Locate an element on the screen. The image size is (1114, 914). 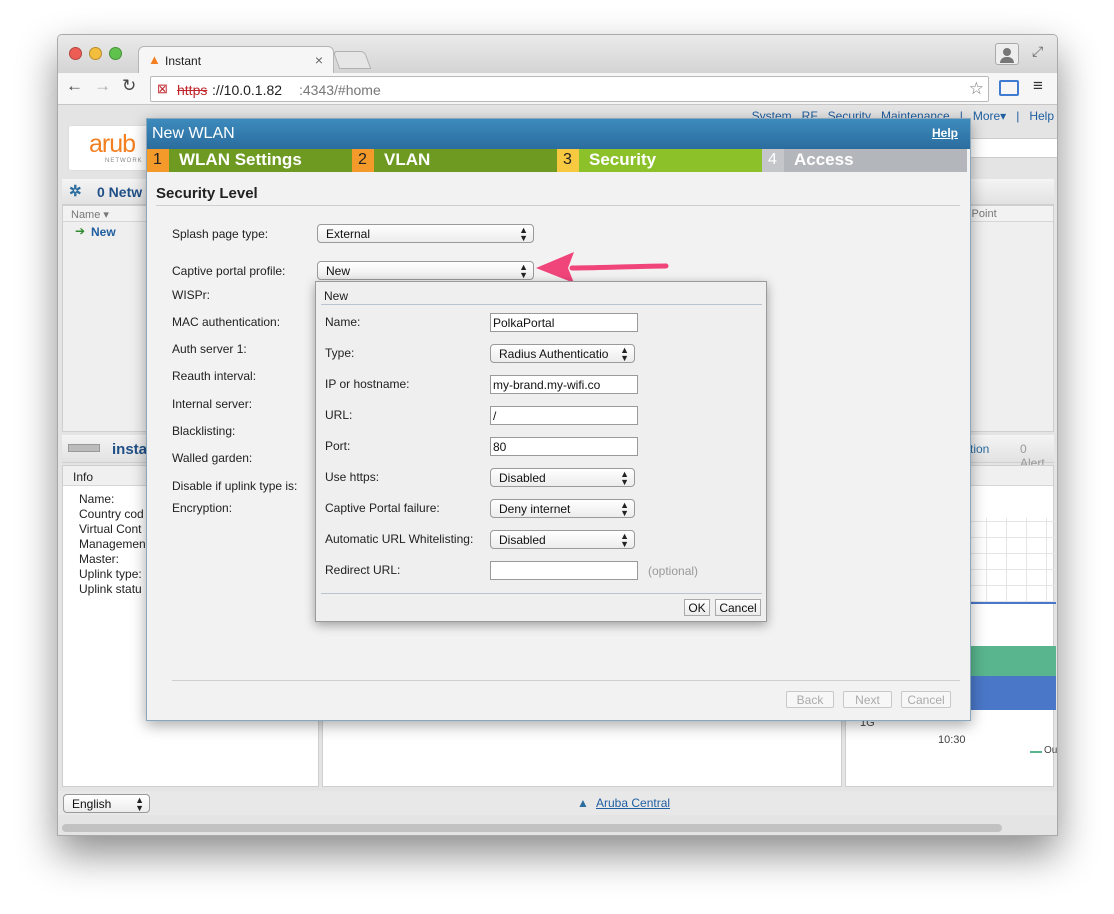
use-https-label: Use https: is located at coordinates (352, 477).